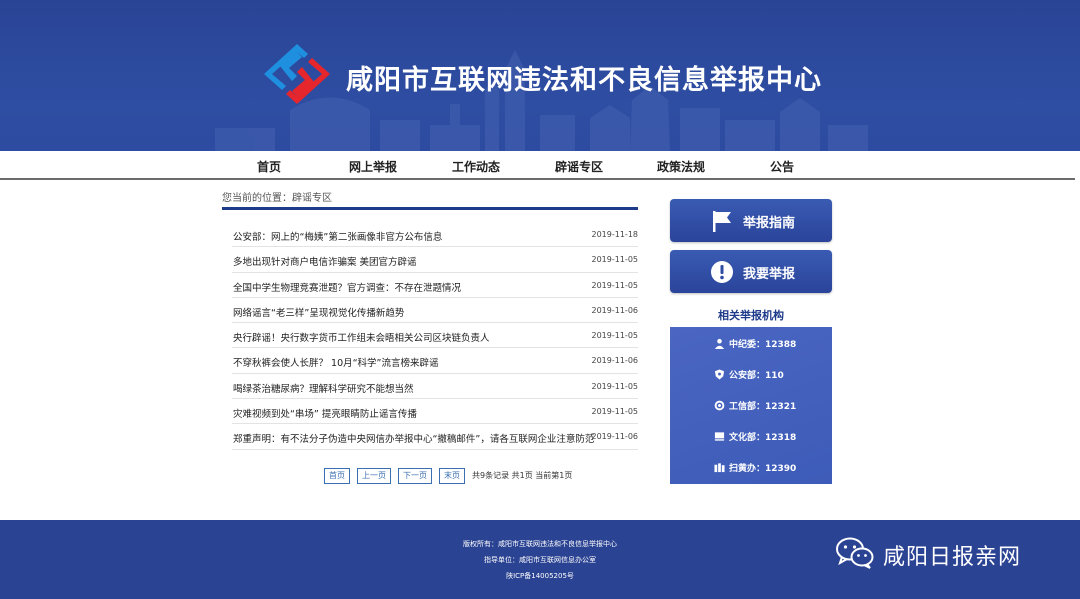 The width and height of the screenshot is (1080, 599). Describe the element at coordinates (537, 165) in the screenshot. I see `main-nav: 首页 网上举报 工作动态 辟谣专区 政策法规 公告` at that location.